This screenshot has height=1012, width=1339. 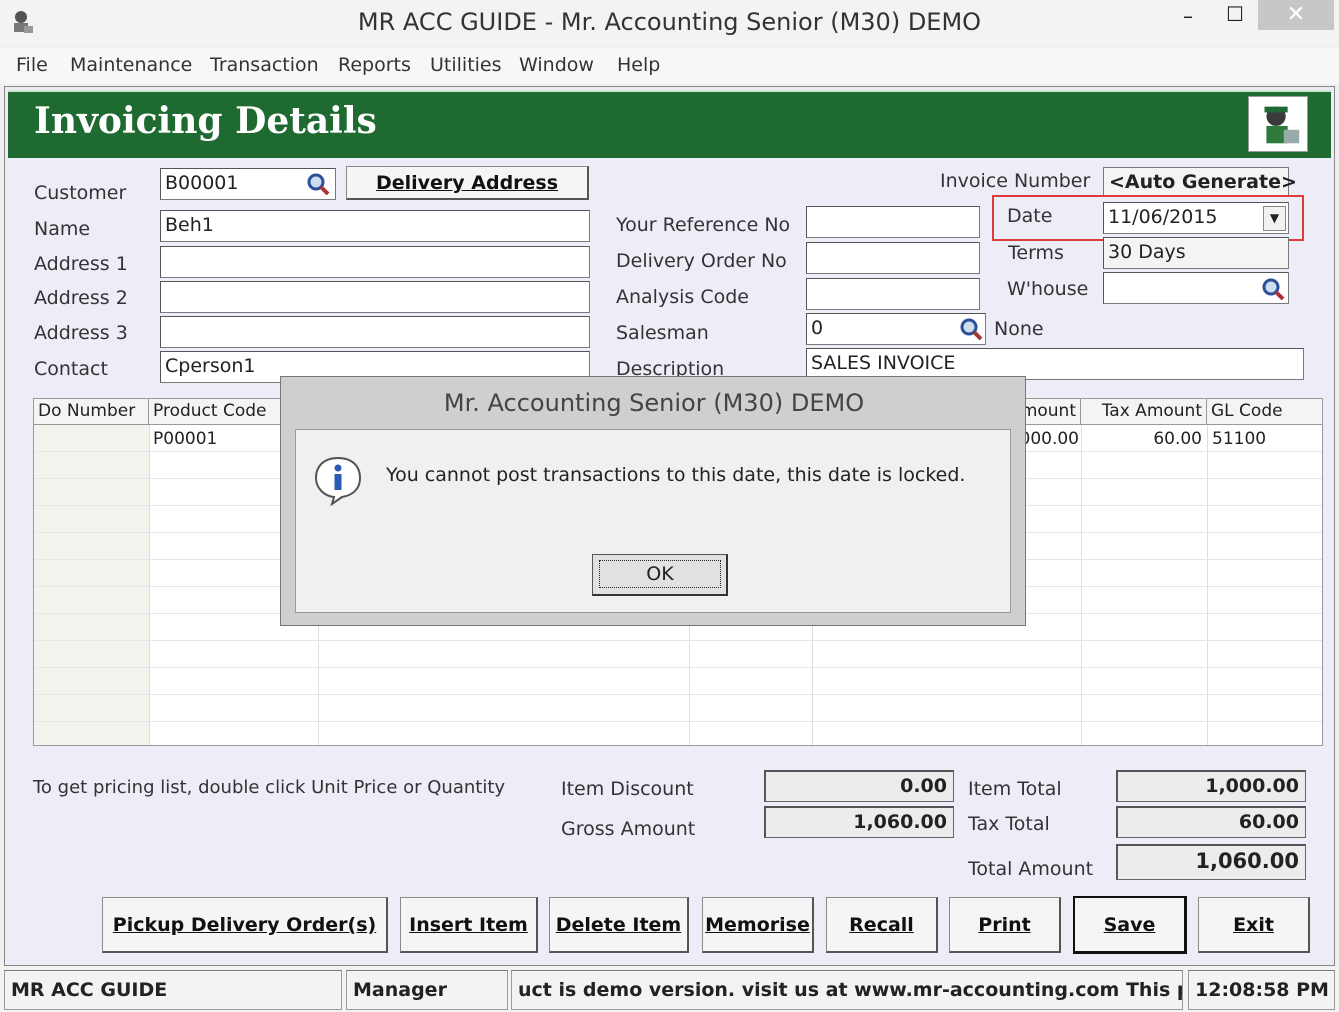 I want to click on delivery-order-label: Delivery Order No, so click(x=701, y=261).